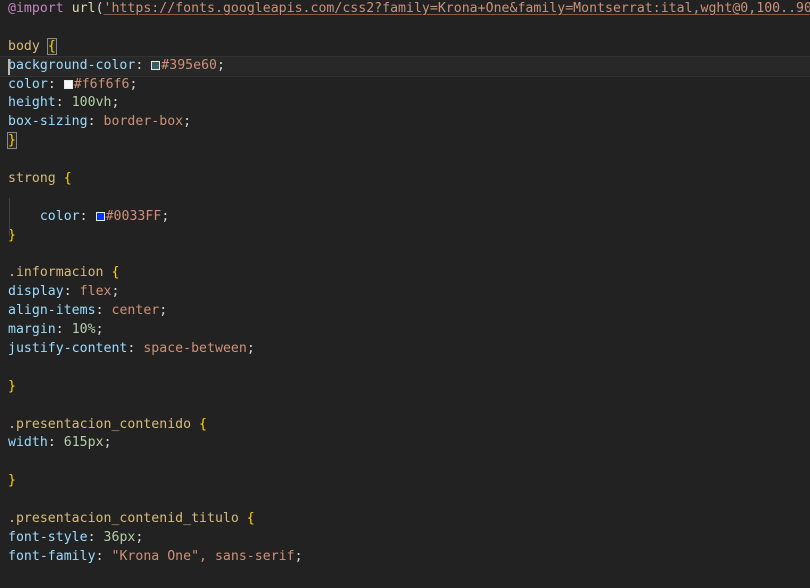 The image size is (810, 588). I want to click on selector-informacion: .informacion, so click(56, 273).